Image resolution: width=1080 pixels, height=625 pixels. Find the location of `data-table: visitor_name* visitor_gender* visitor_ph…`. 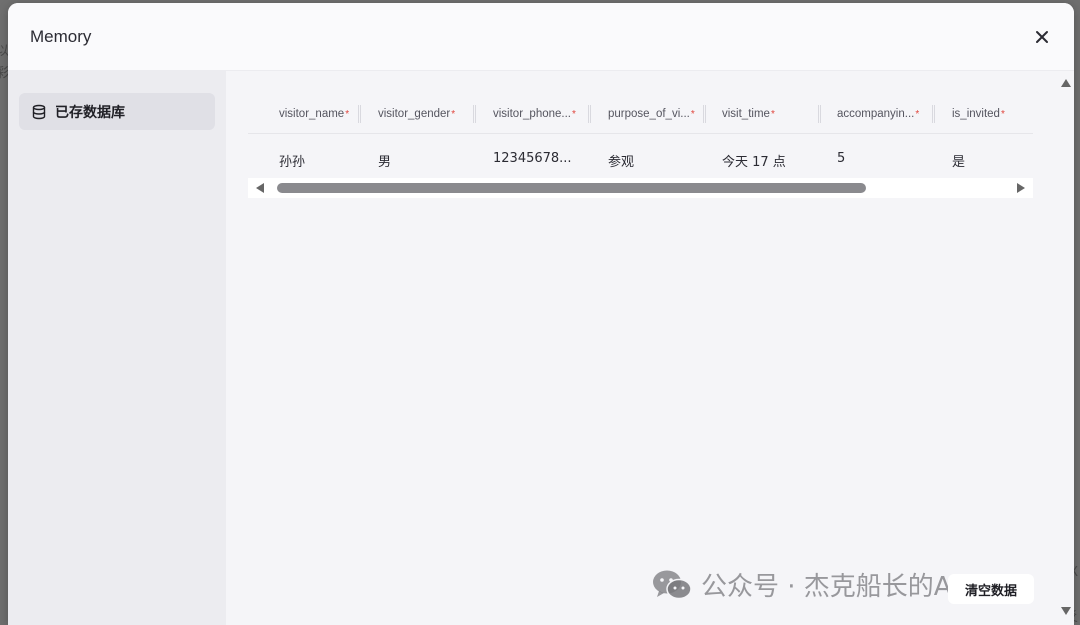

data-table: visitor_name* visitor_gender* visitor_ph… is located at coordinates (640, 146).